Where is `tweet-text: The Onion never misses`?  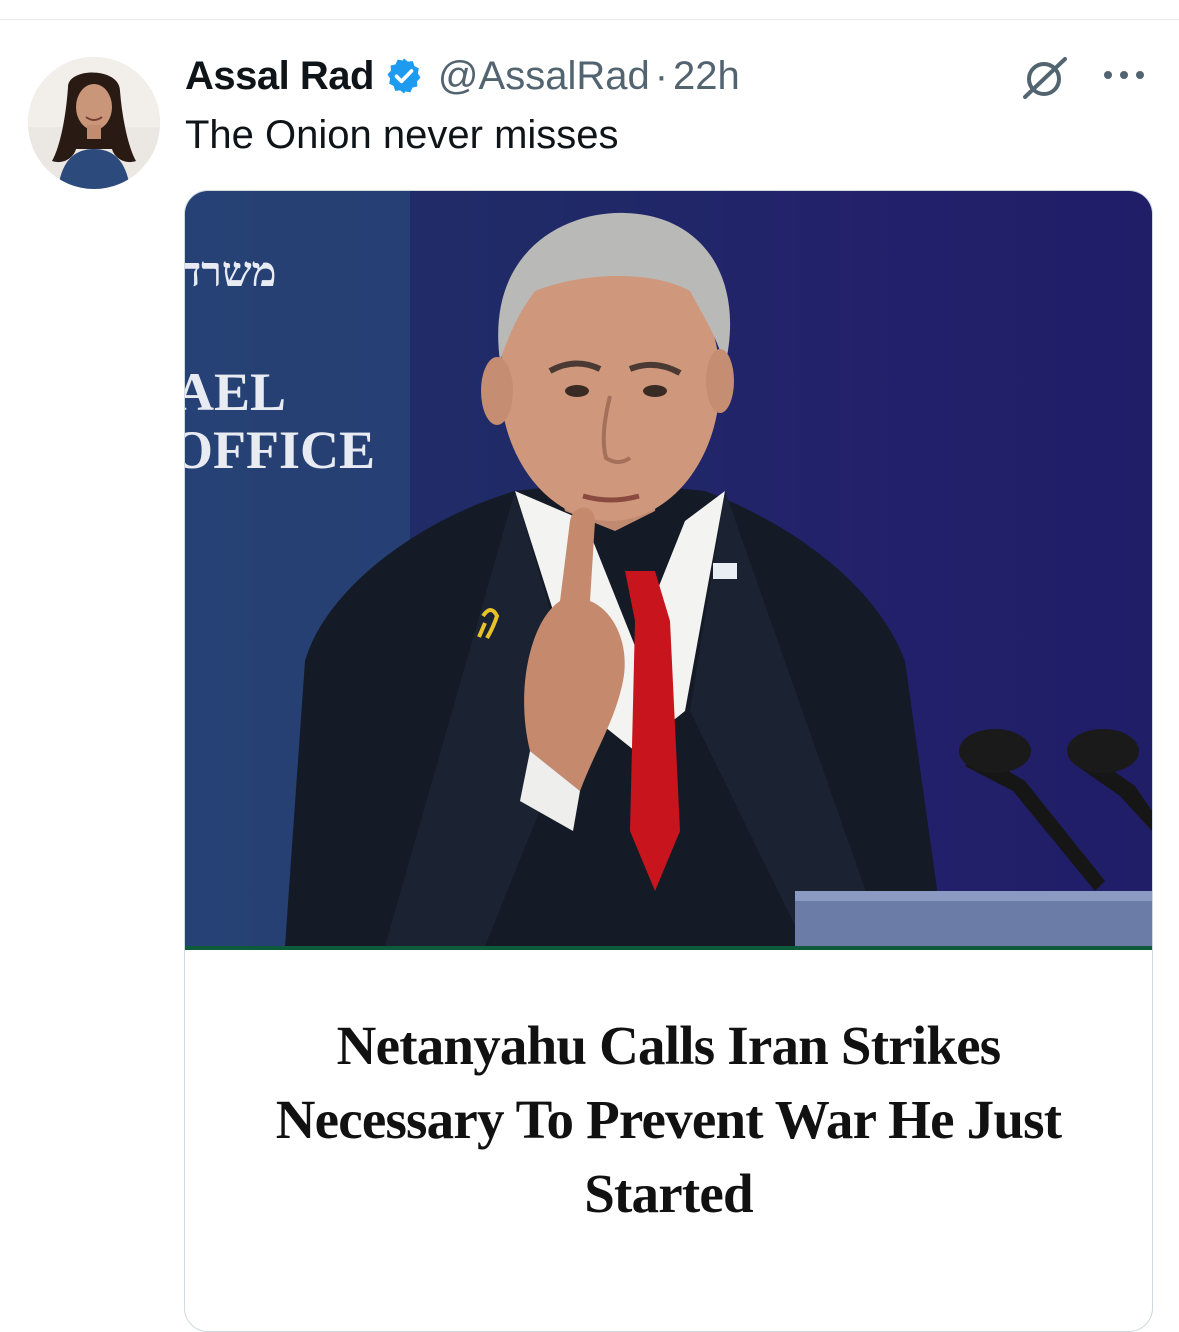 tweet-text: The Onion never misses is located at coordinates (402, 135).